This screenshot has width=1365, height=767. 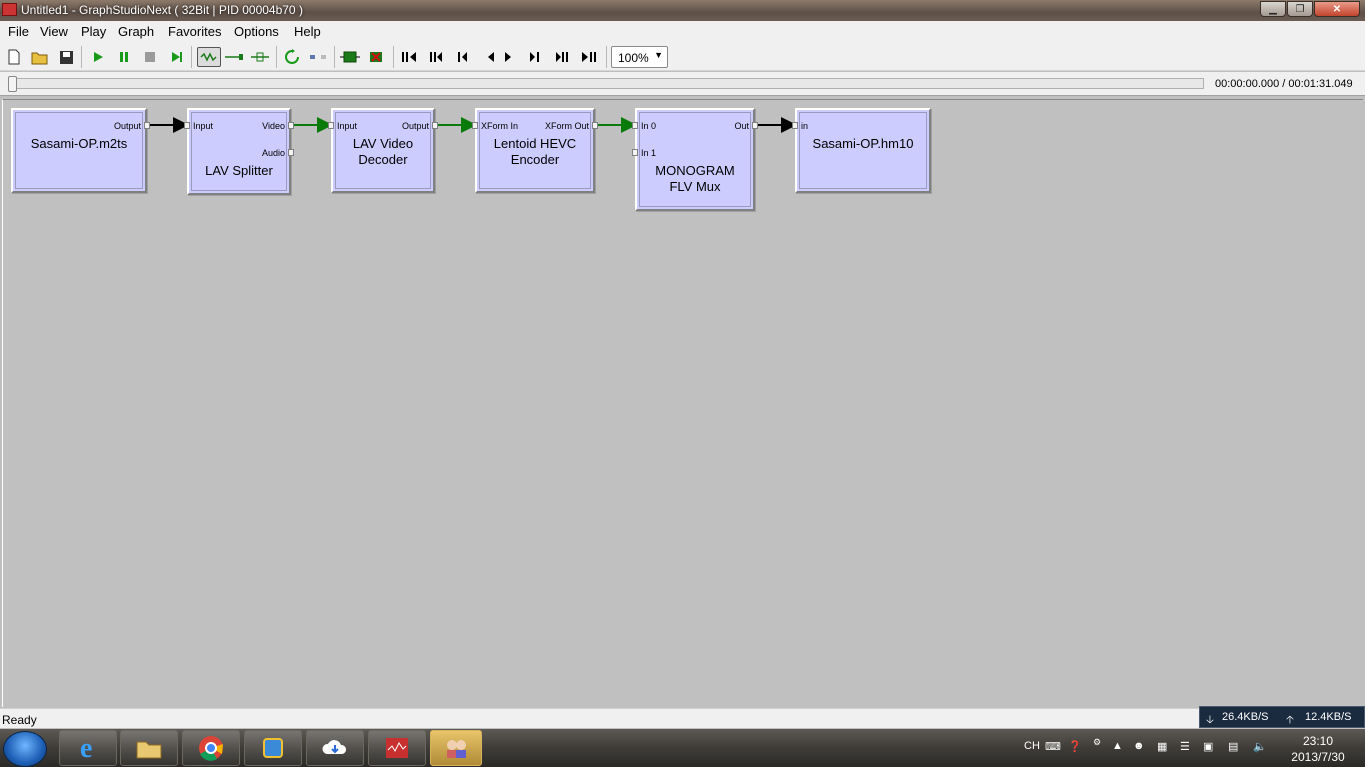 I want to click on maximize-button: ❐, so click(x=1300, y=9).